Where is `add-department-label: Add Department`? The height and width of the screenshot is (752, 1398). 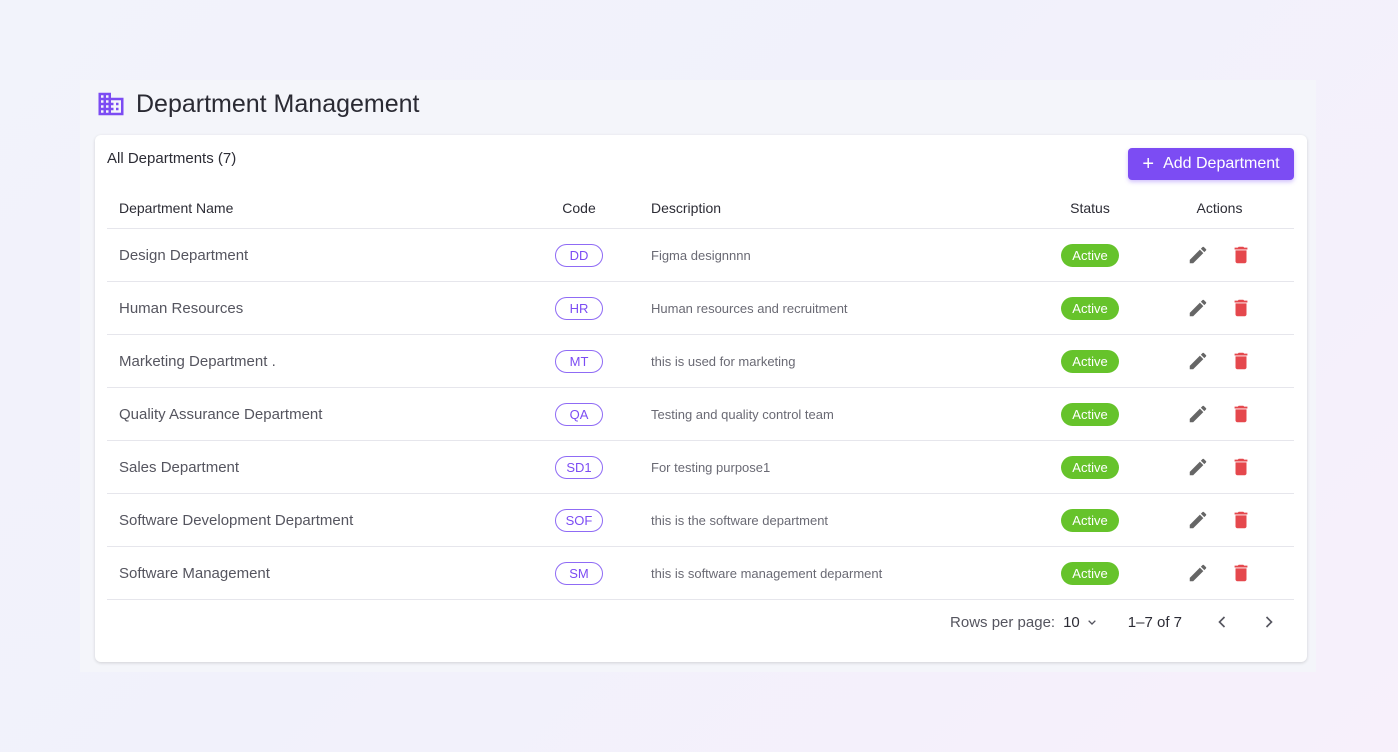
add-department-label: Add Department is located at coordinates (1221, 163).